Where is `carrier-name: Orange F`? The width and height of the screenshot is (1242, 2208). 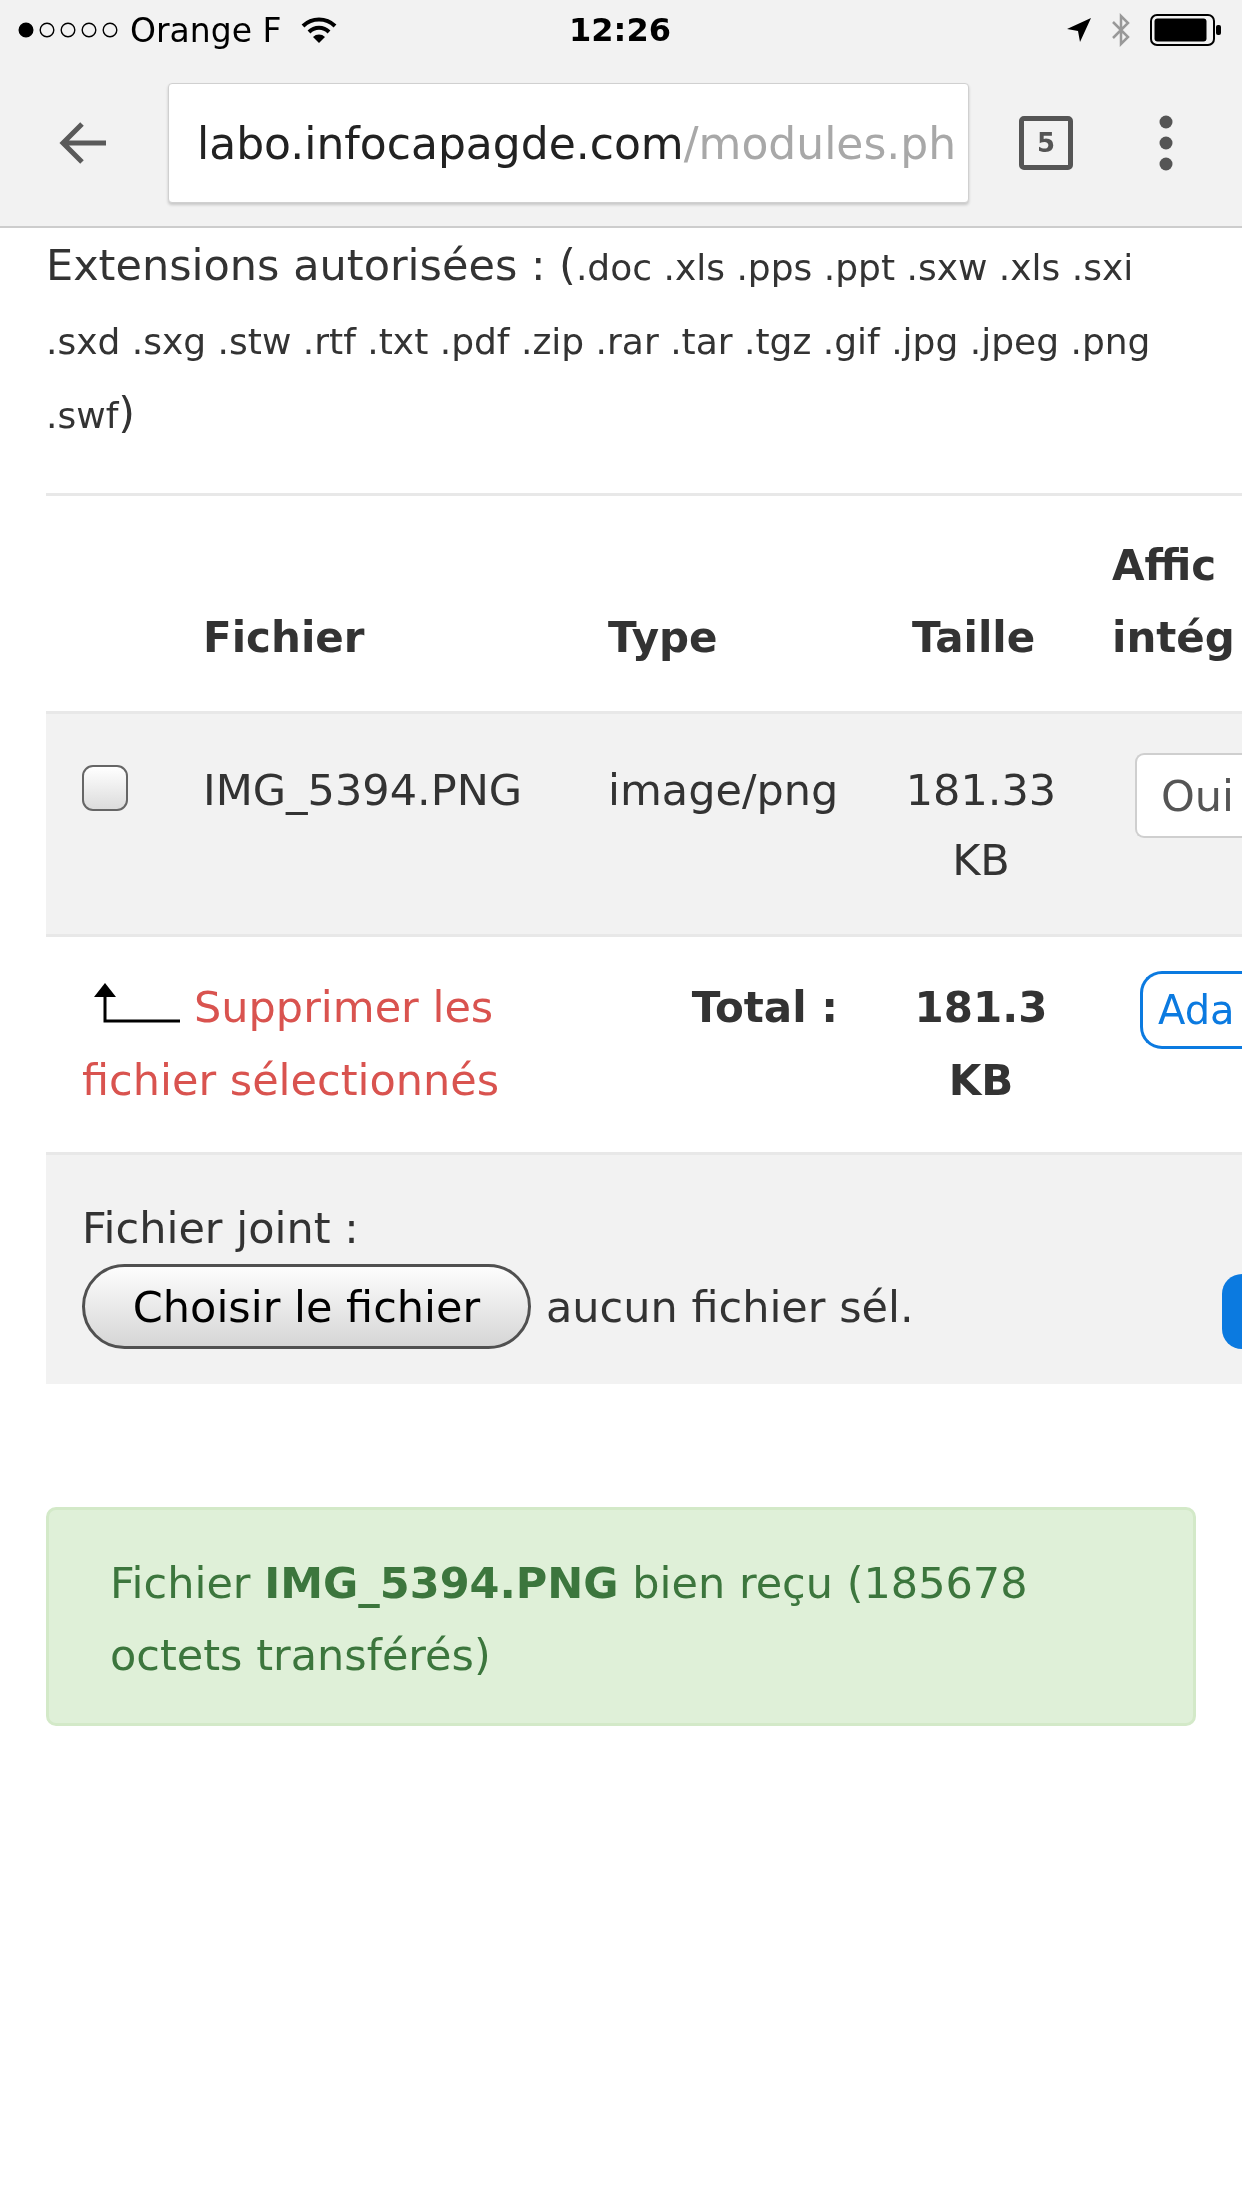
carrier-name: Orange F is located at coordinates (206, 30).